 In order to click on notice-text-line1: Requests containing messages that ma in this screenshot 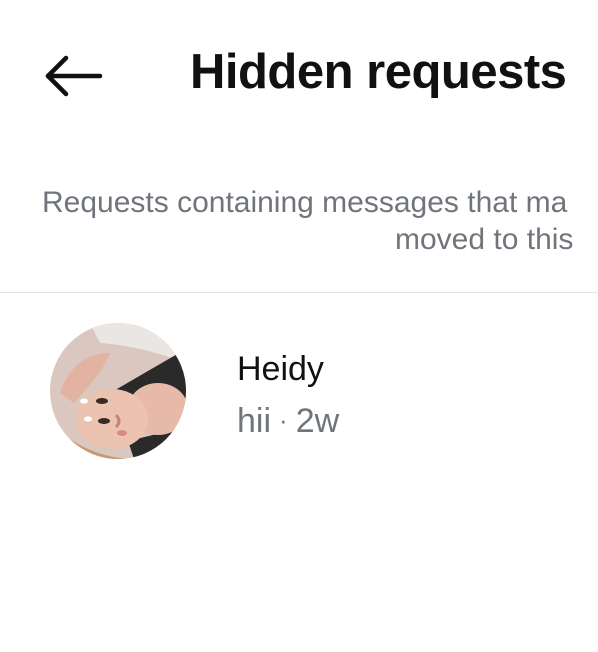, I will do `click(305, 202)`.